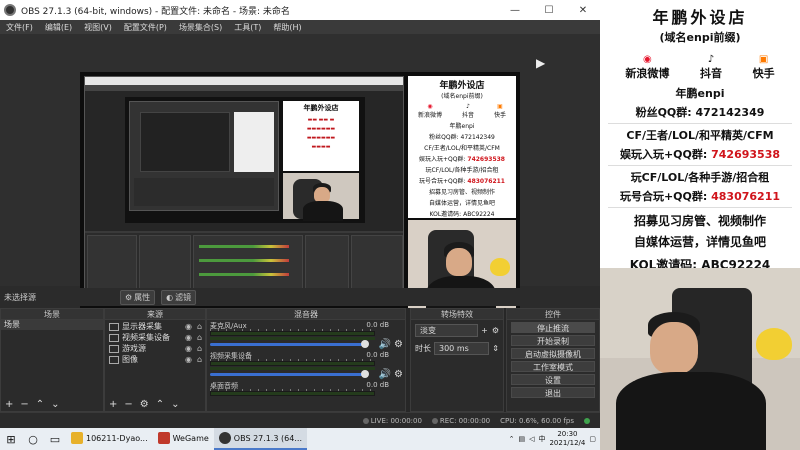 The width and height of the screenshot is (800, 450). I want to click on nested-canvas: 年鹏外设店 ▬▬ ▬▬ ▬ ▬▬▬▬▬▬ ▬▬▬▬▬▬ ▬▬▬▬, so click(245, 160).